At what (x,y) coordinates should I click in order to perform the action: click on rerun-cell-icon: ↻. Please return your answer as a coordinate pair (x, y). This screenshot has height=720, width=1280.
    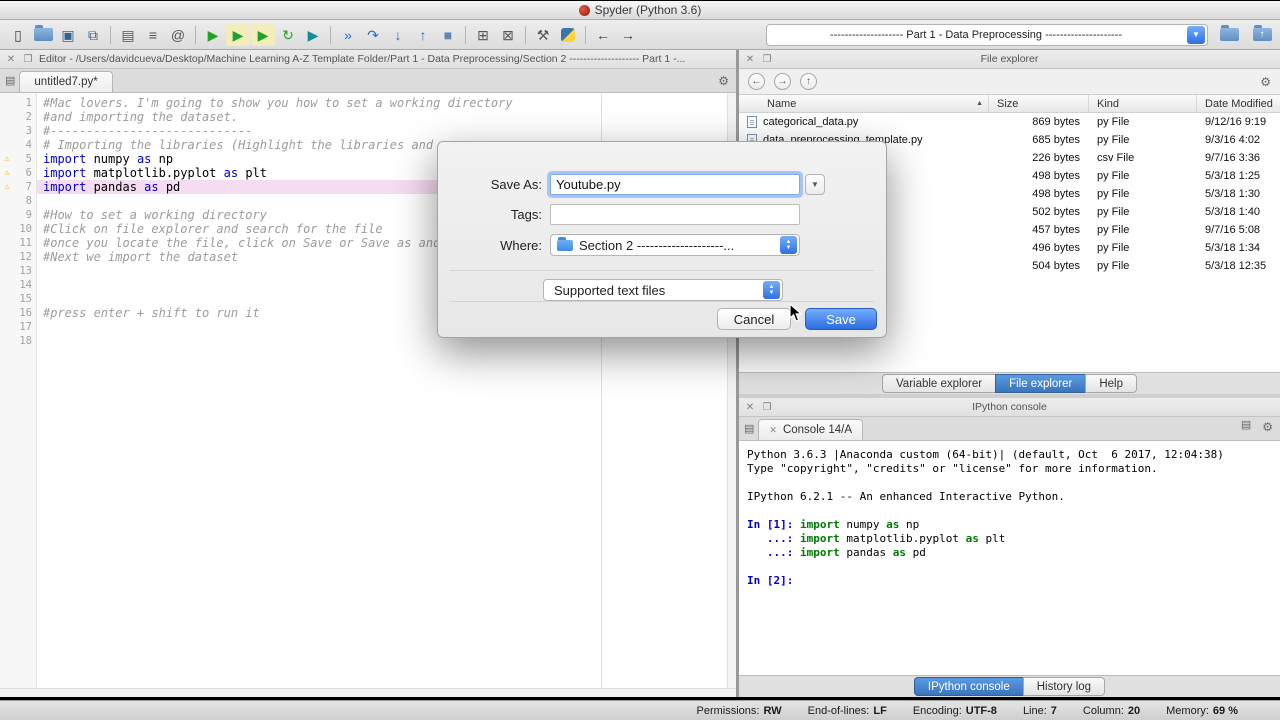
    Looking at the image, I should click on (288, 35).